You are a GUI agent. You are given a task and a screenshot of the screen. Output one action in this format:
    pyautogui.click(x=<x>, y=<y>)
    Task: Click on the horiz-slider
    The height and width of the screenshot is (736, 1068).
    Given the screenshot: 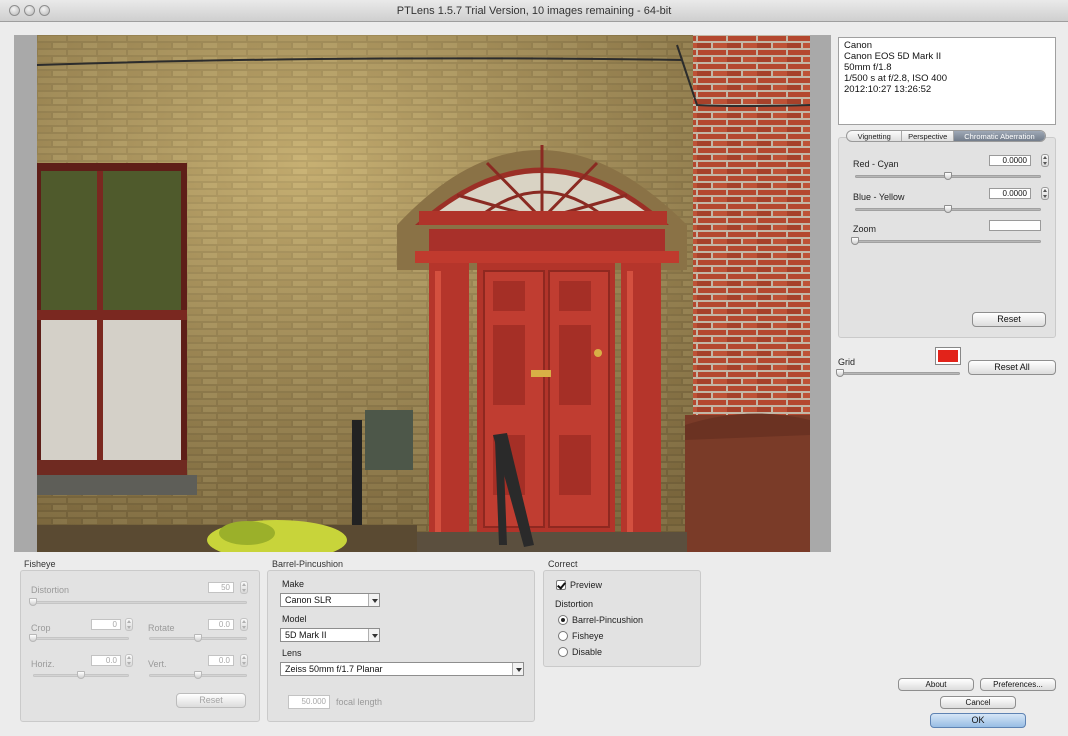 What is the action you would take?
    pyautogui.click(x=81, y=675)
    